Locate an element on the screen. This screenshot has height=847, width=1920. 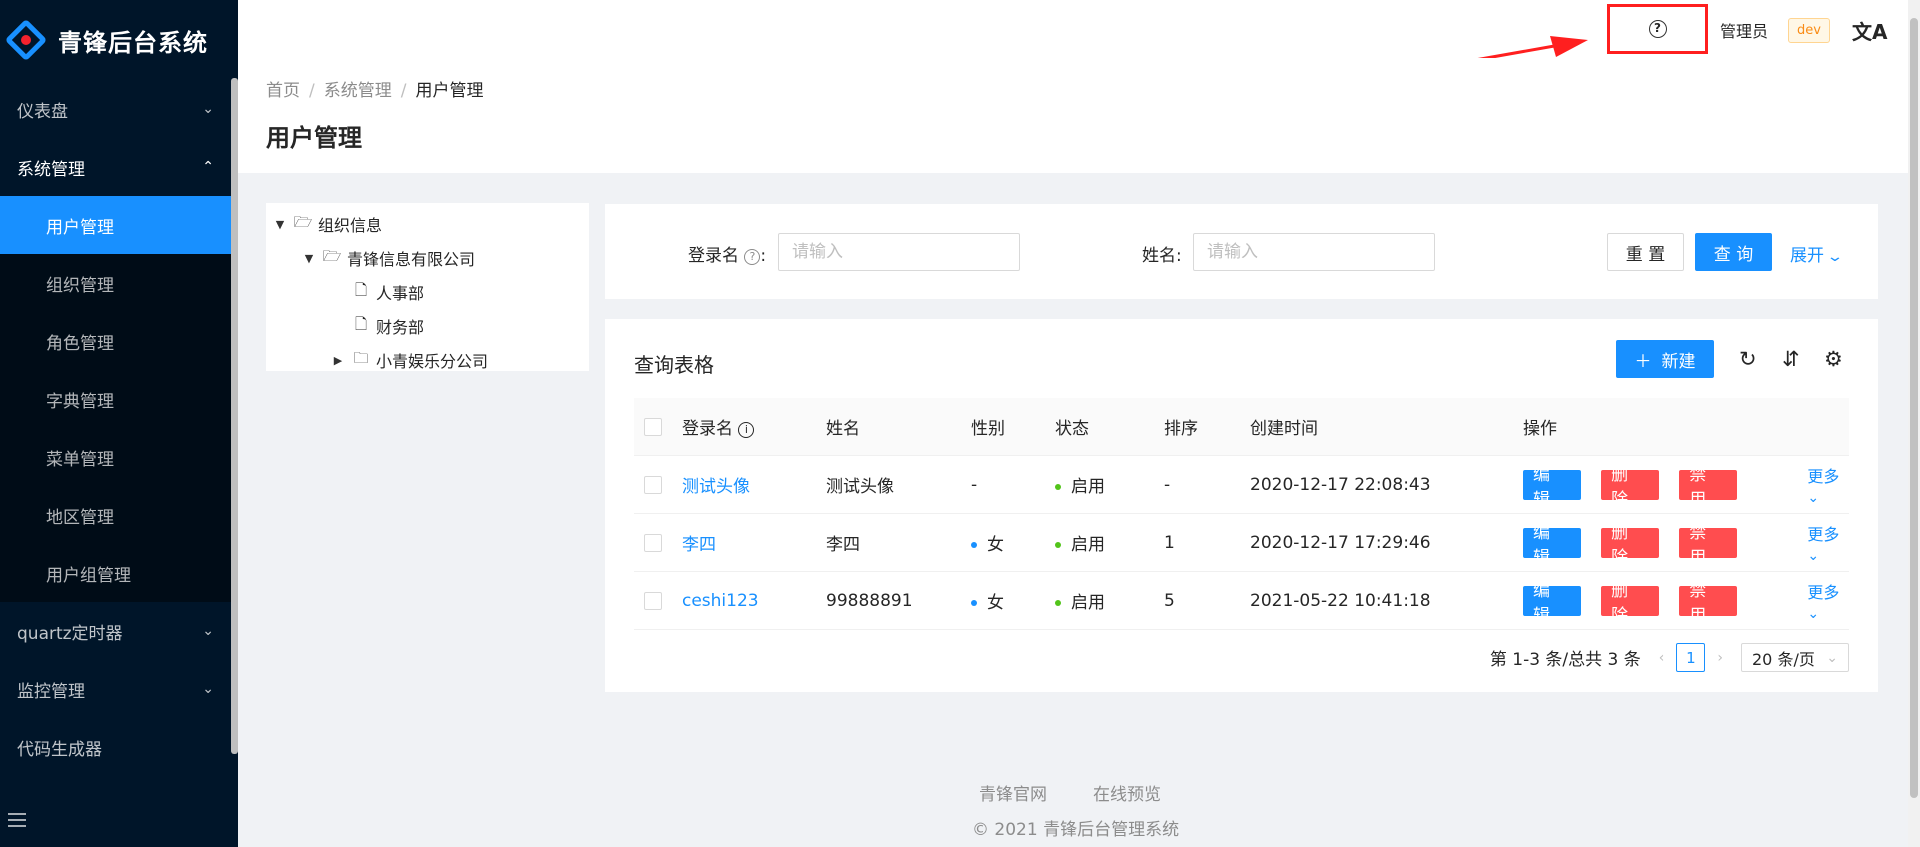
table-title: 查询表格 is located at coordinates (674, 365).